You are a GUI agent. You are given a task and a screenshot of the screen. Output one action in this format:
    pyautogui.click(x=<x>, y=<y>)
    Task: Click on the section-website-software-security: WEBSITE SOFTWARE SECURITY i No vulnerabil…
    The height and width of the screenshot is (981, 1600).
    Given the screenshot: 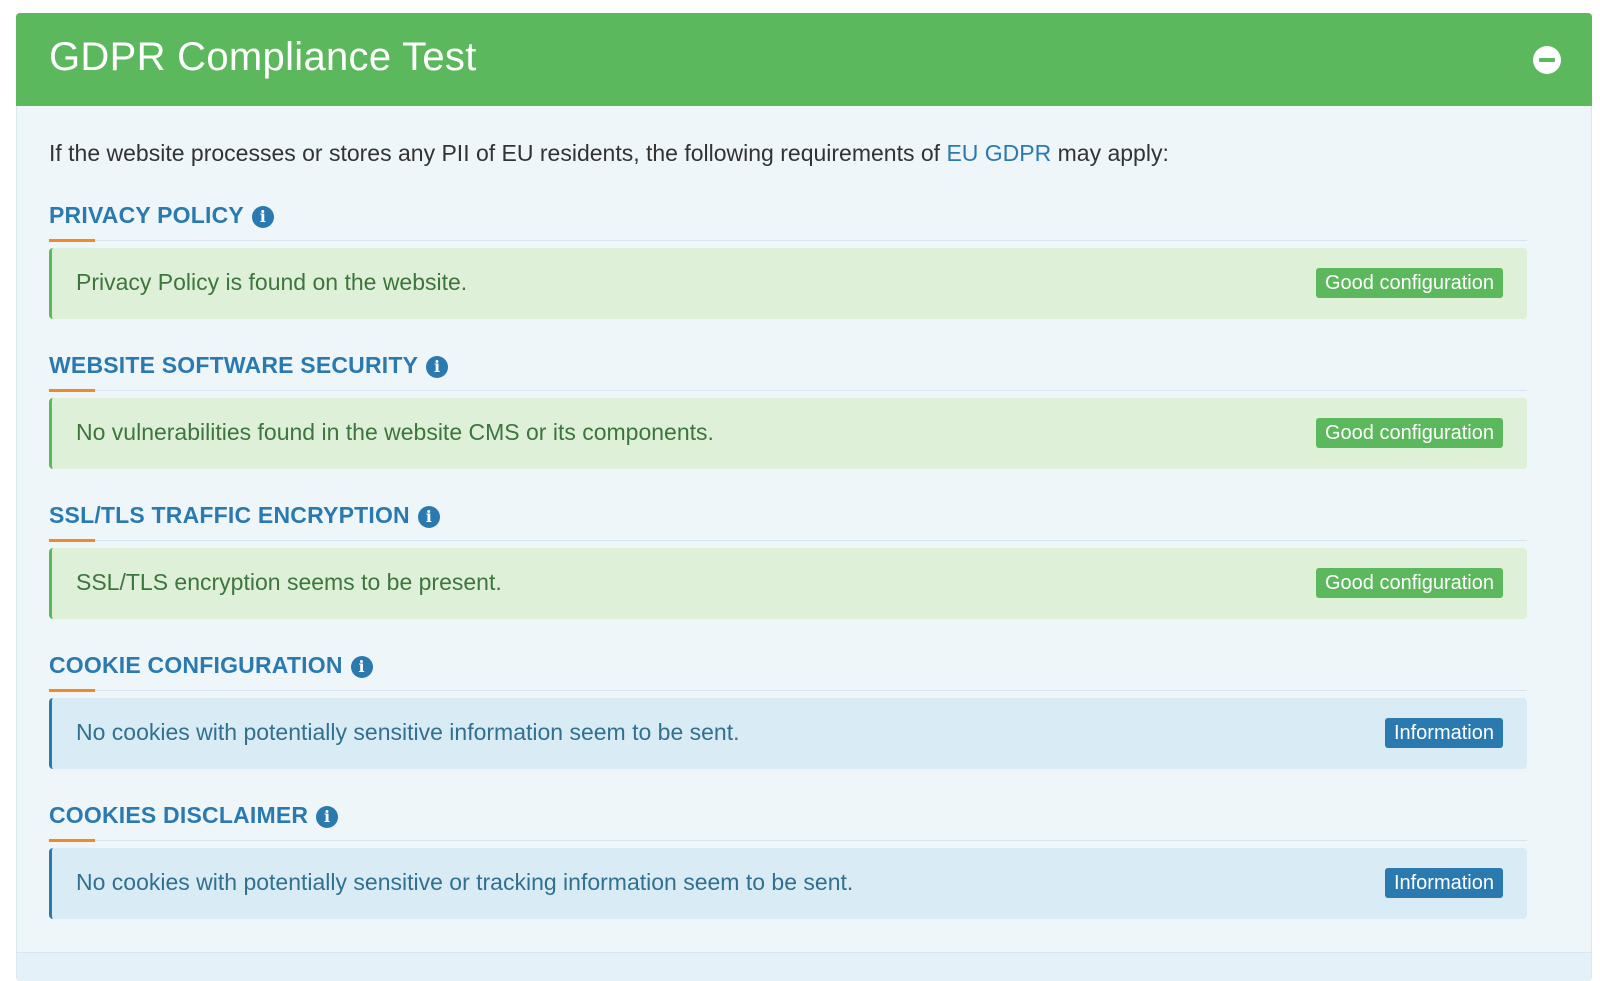 What is the action you would take?
    pyautogui.click(x=788, y=407)
    